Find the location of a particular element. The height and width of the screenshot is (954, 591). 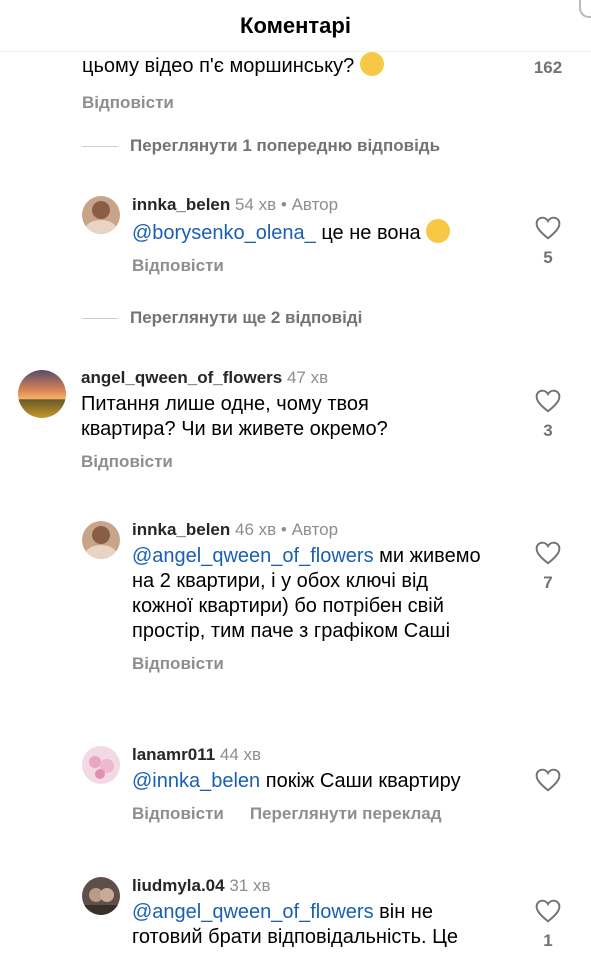

comment-text: @innka_belen покіж Саши квартиру is located at coordinates (296, 781).